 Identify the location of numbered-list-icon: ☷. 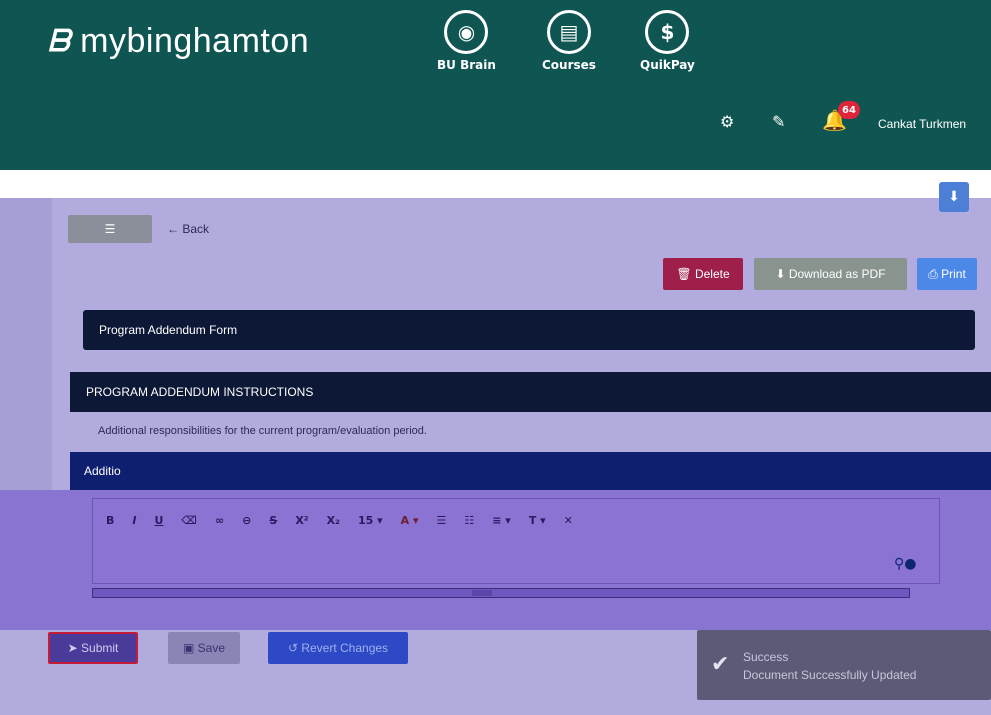
(469, 520).